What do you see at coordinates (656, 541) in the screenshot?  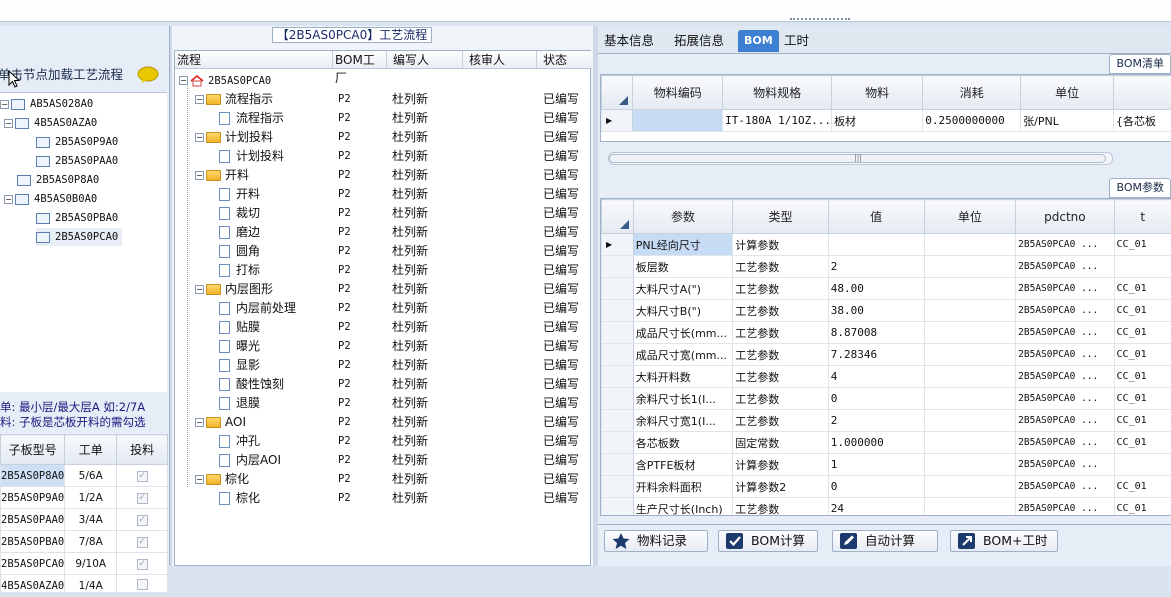 I see `material-record-button: 物料记录` at bounding box center [656, 541].